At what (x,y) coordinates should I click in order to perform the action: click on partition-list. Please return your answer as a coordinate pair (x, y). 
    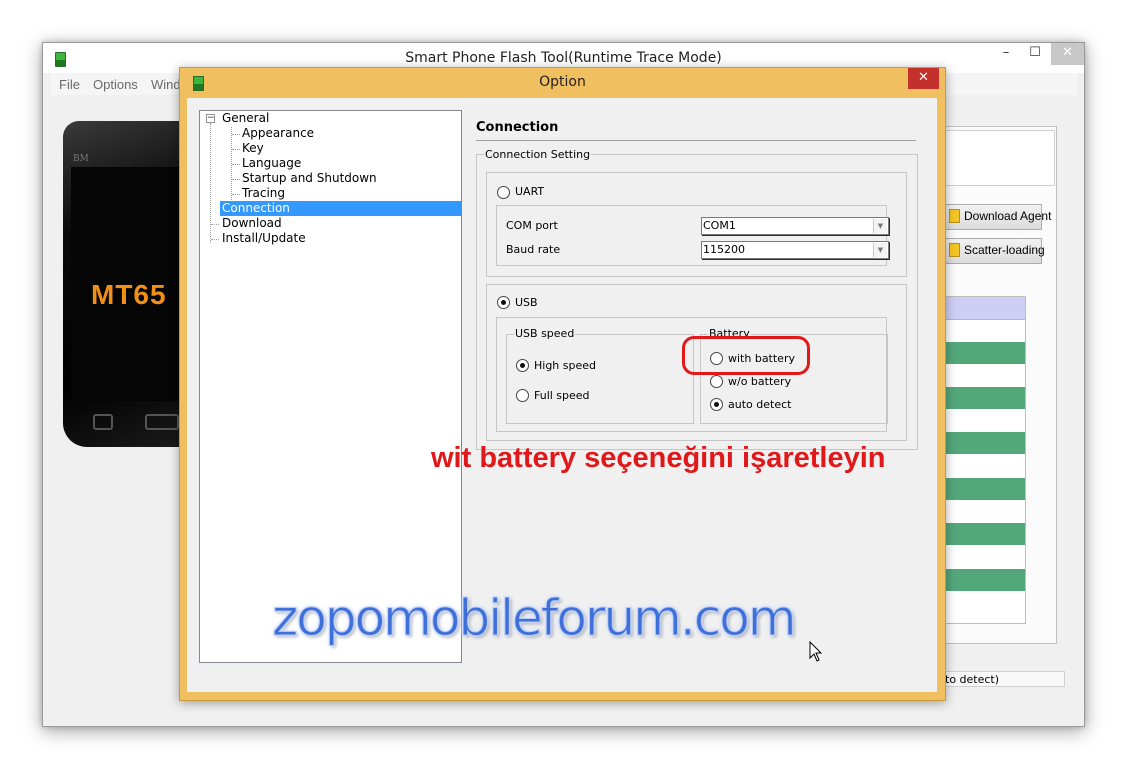
    Looking at the image, I should click on (985, 460).